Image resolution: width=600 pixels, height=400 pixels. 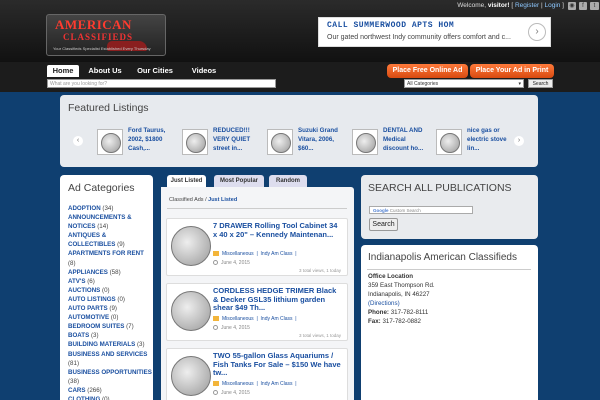 I want to click on category-name: CLOTHING, so click(x=84, y=398).